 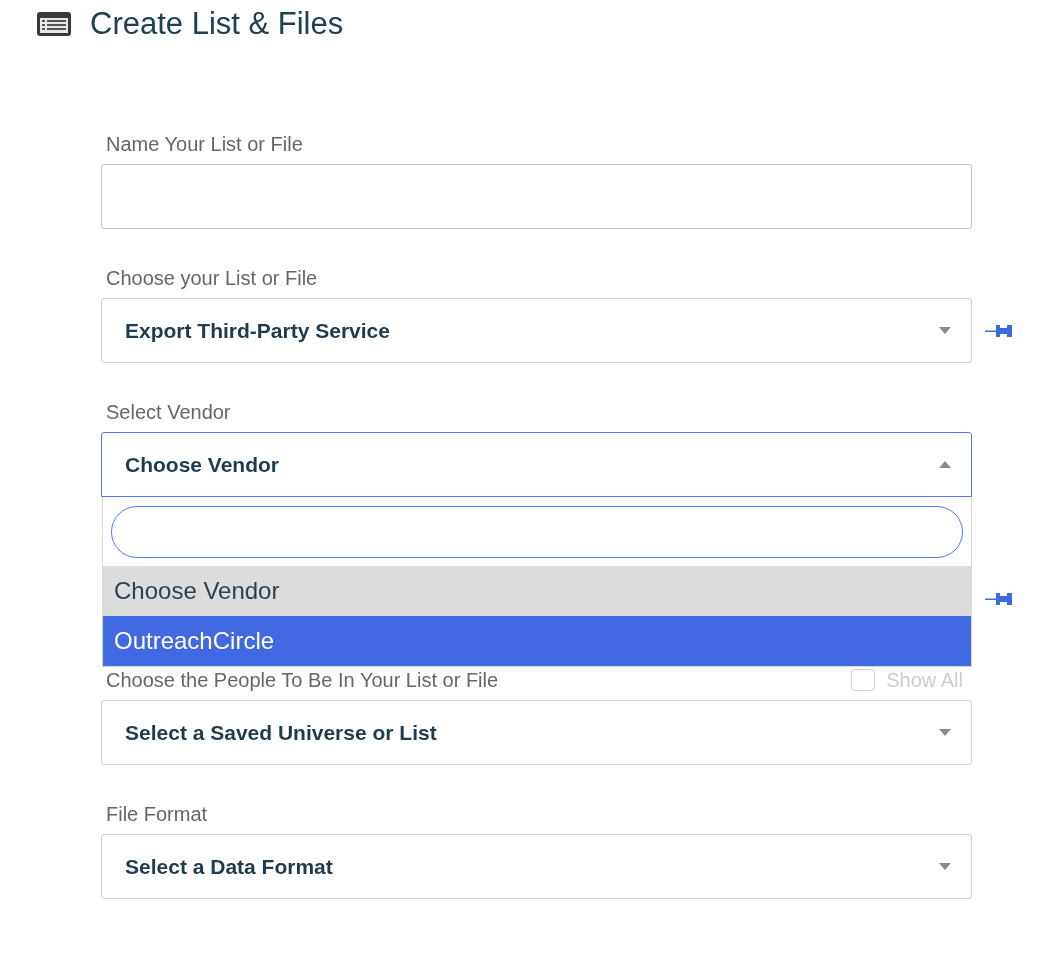 What do you see at coordinates (536, 732) in the screenshot?
I see `dropdown-select: Select a Saved Universe or List` at bounding box center [536, 732].